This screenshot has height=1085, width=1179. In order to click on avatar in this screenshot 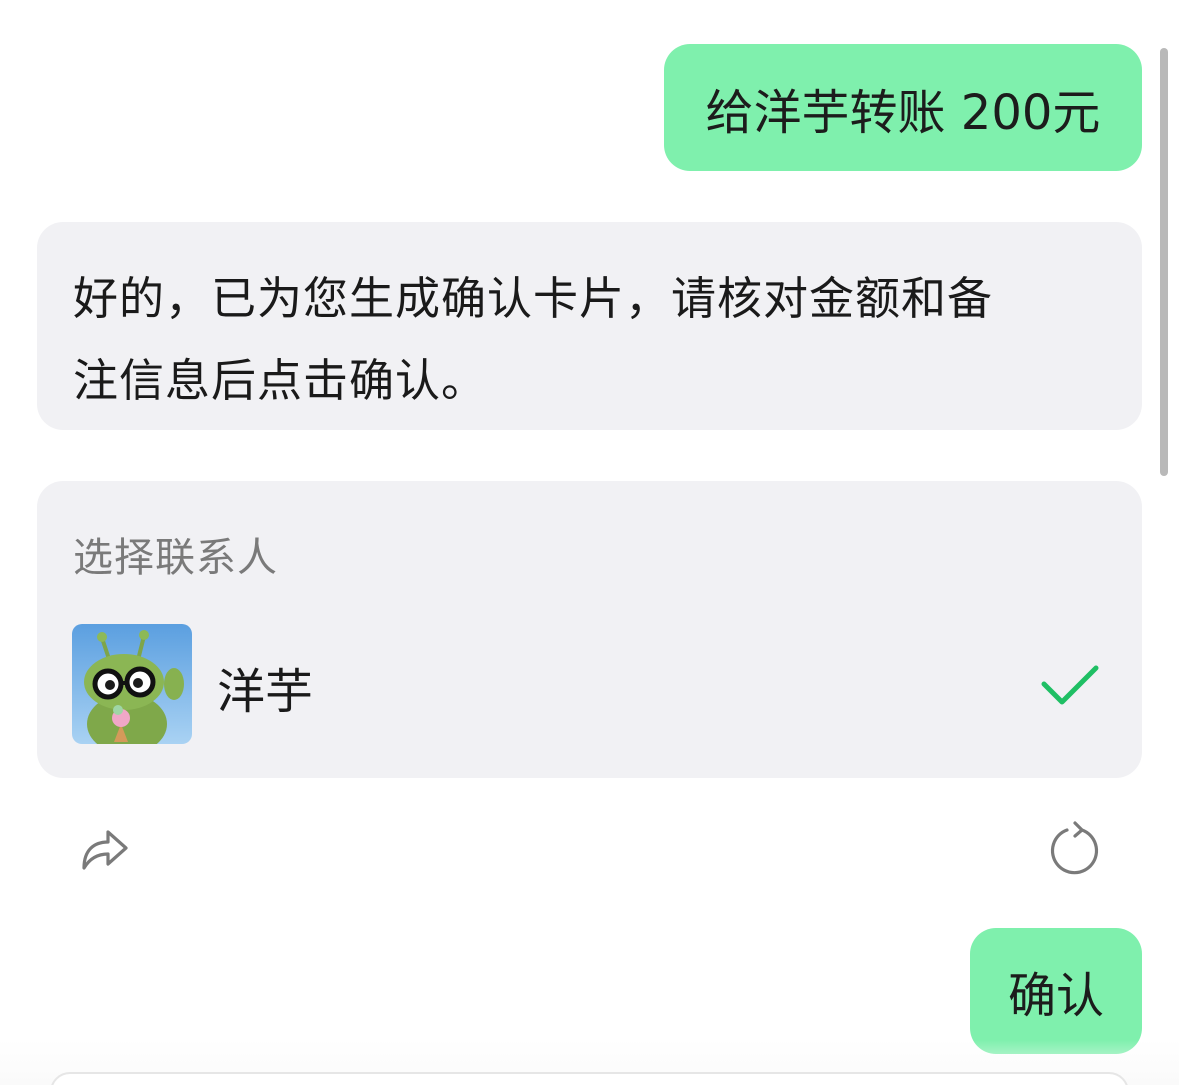, I will do `click(132, 684)`.